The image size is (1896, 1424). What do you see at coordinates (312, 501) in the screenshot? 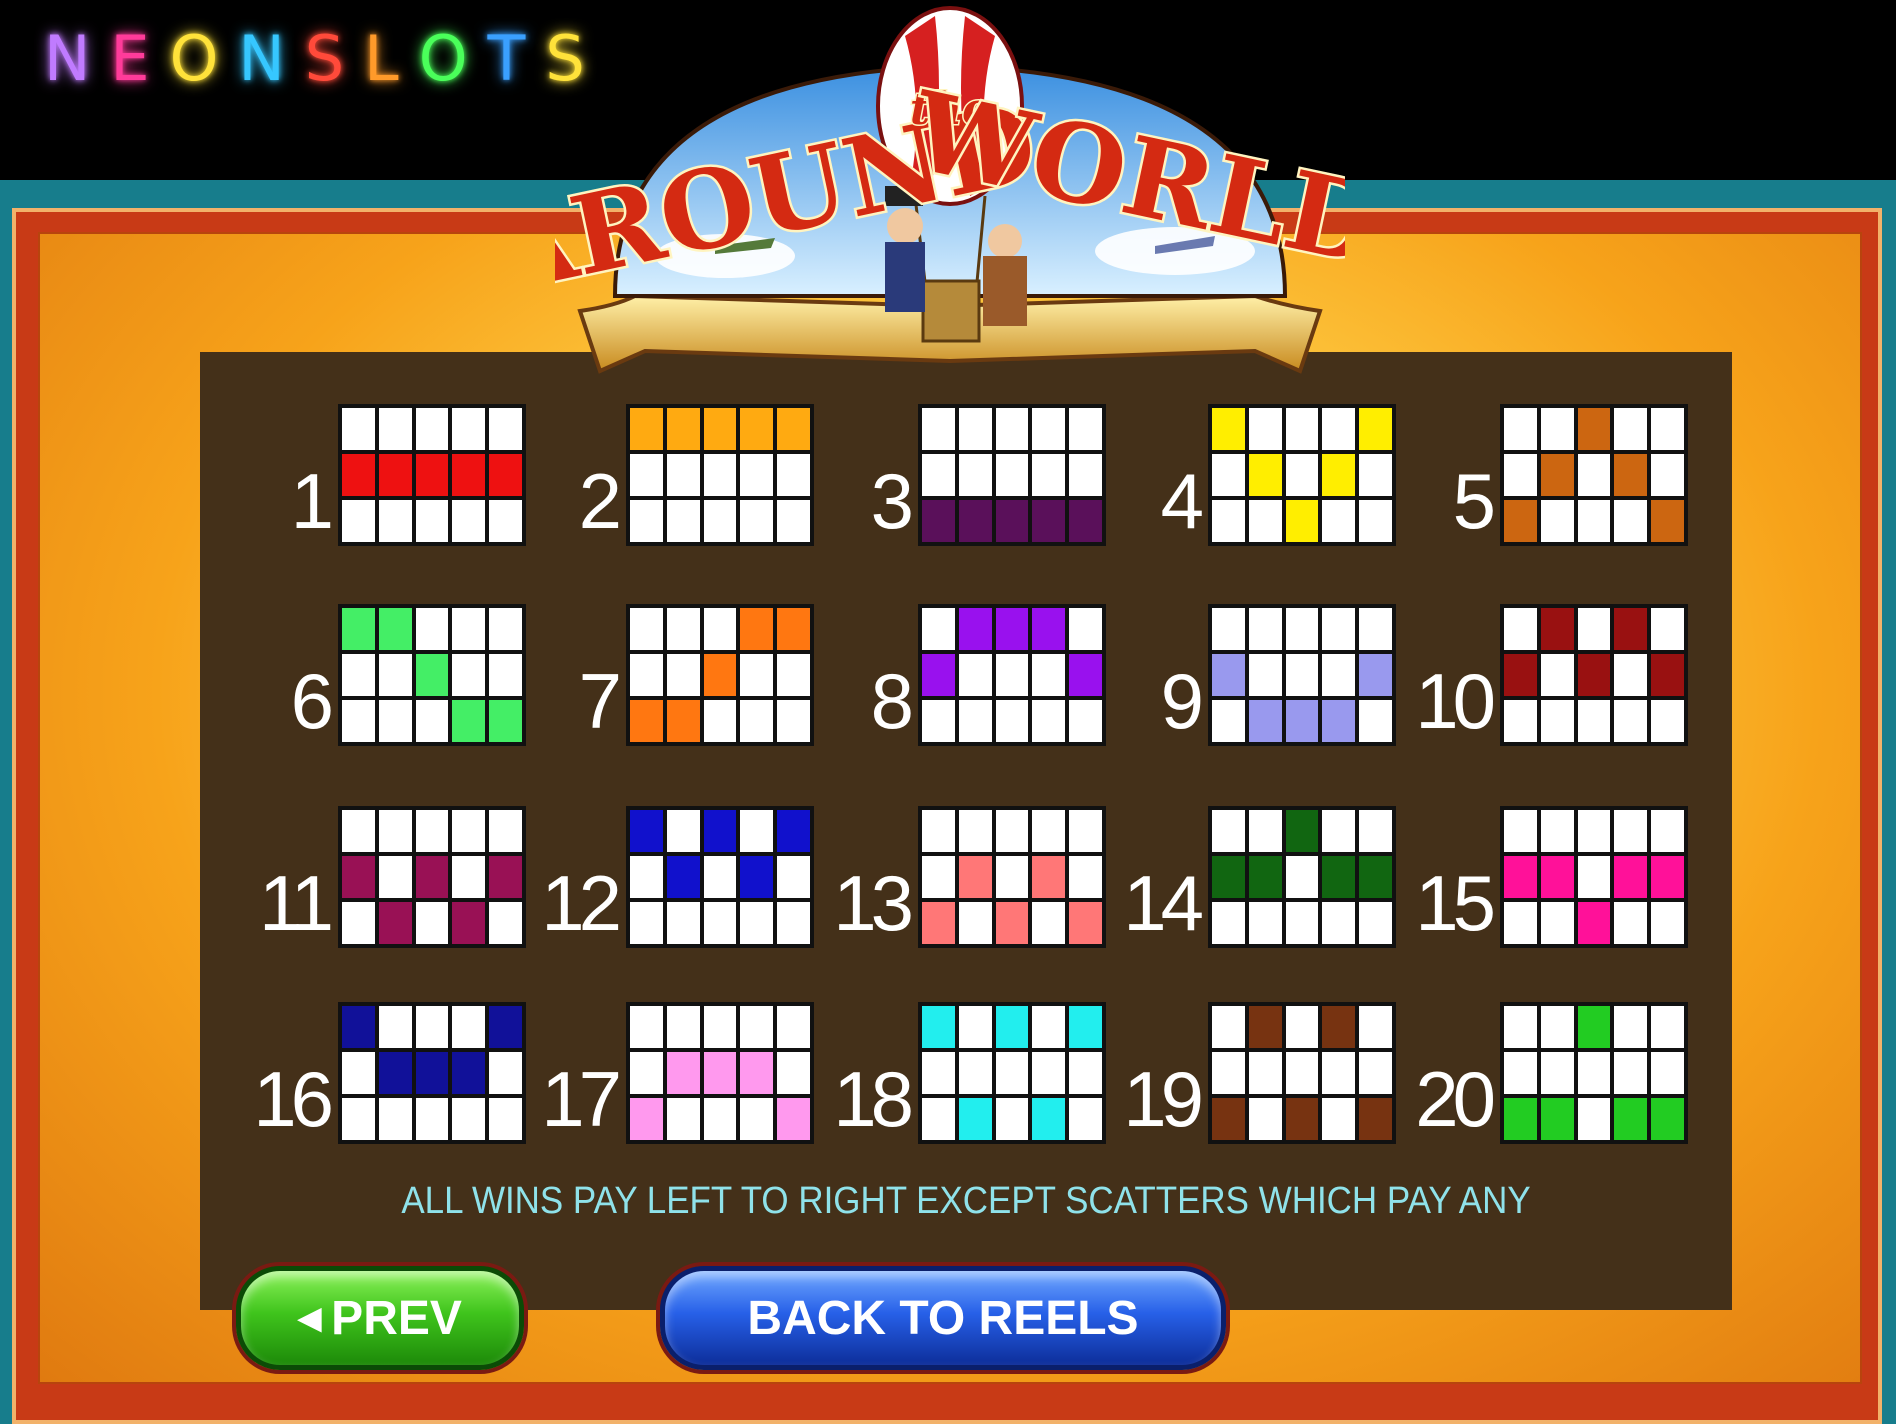
I see `payline-number: 1` at bounding box center [312, 501].